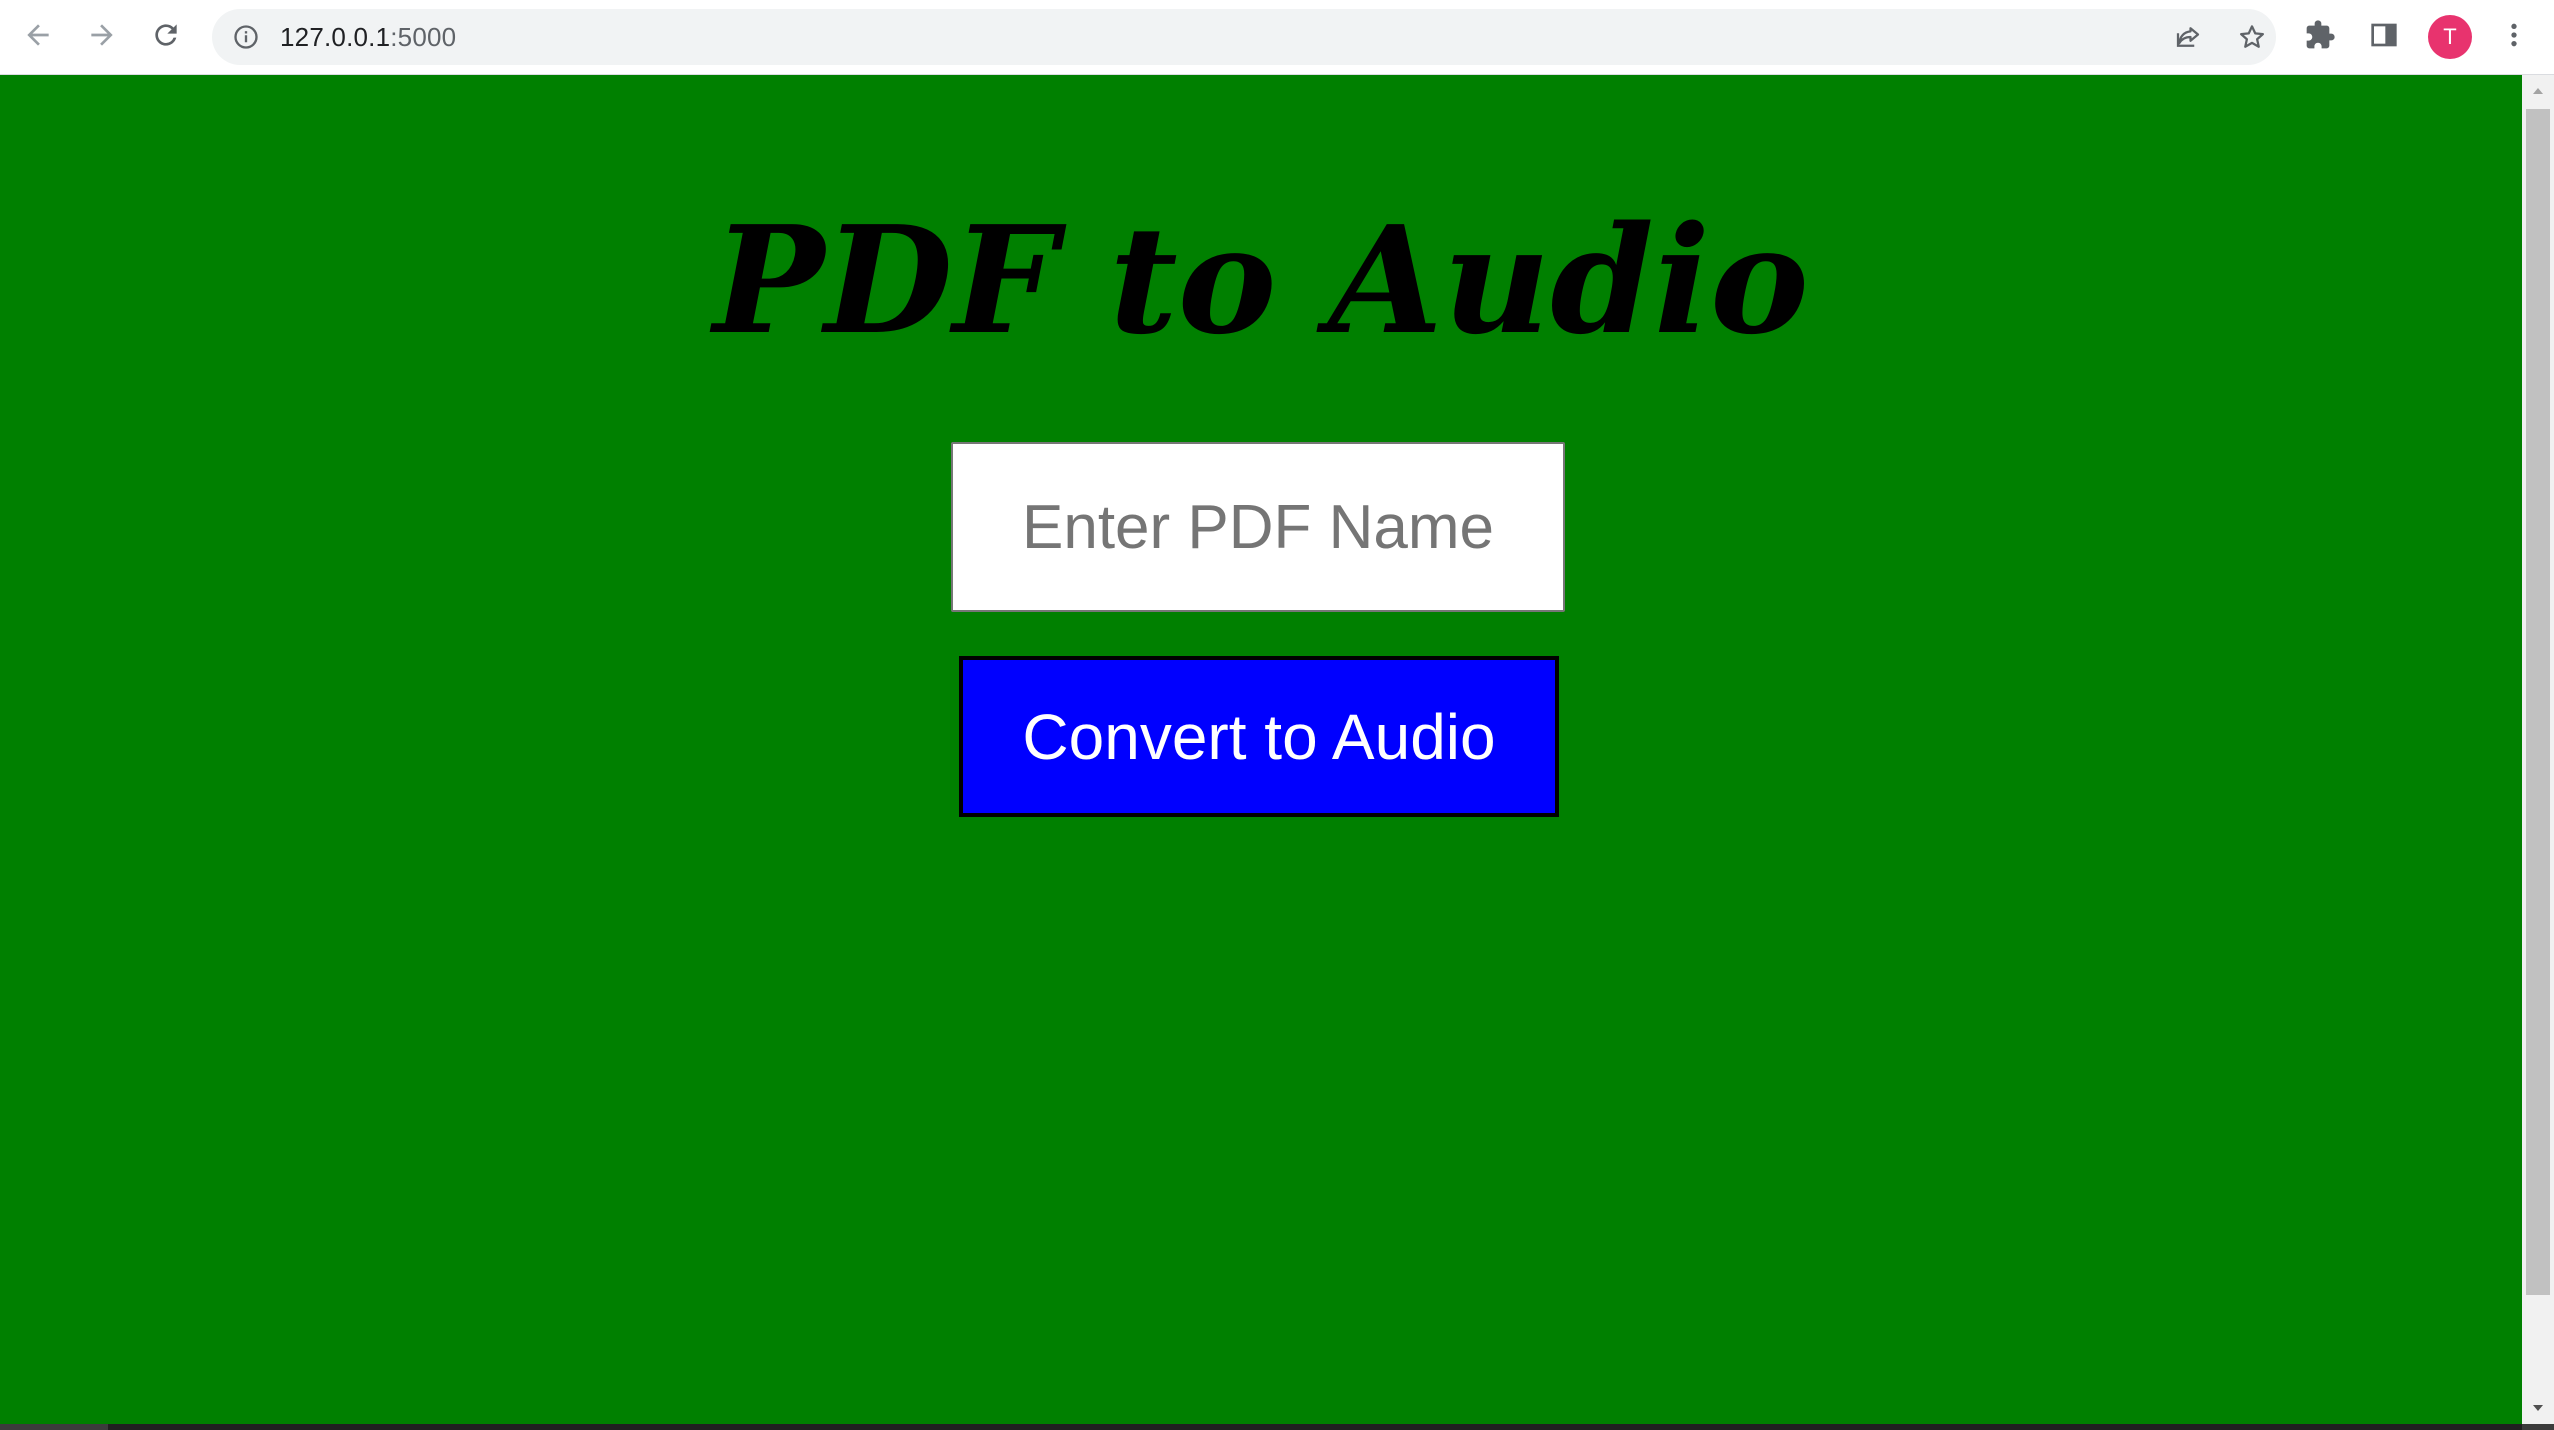  I want to click on page-title: PDF to Audio, so click(1261, 280).